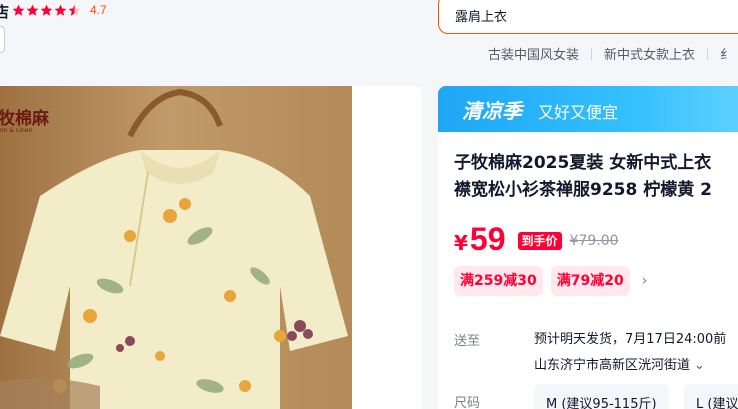 Image resolution: width=738 pixels, height=409 pixels. I want to click on season-title: 清凉季, so click(492, 111).